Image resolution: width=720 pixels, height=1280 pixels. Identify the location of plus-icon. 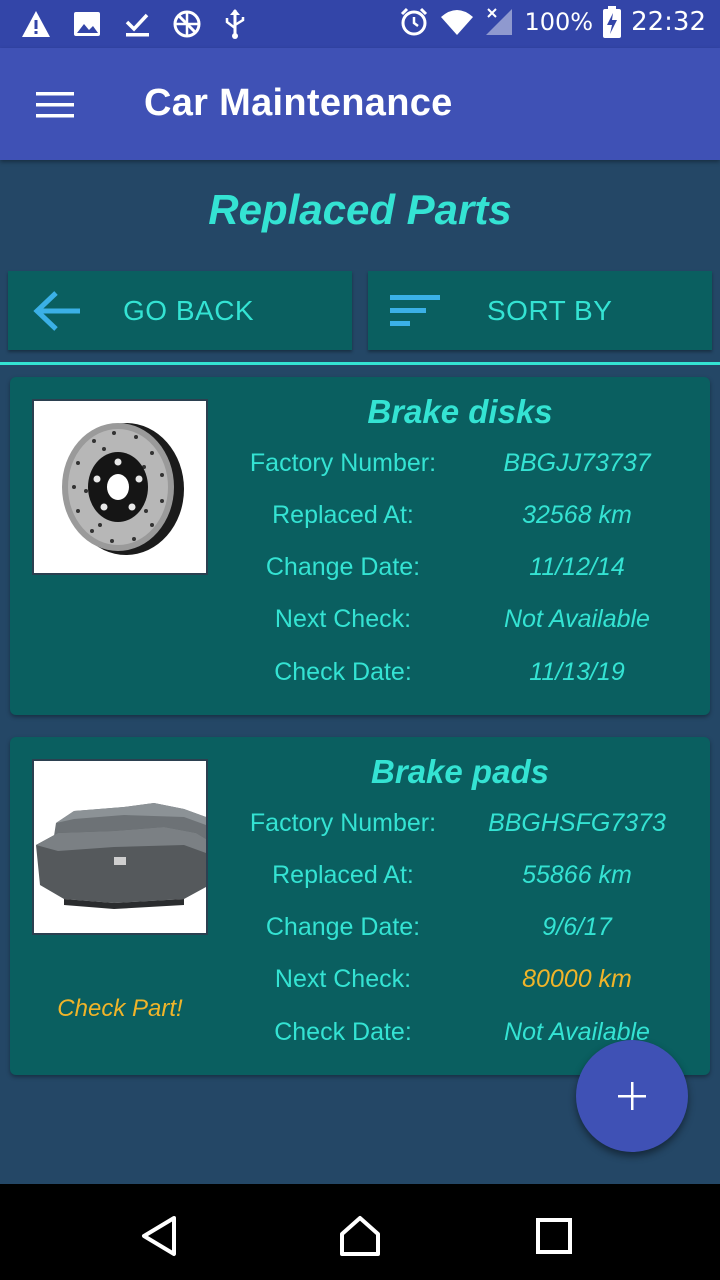
(632, 1096).